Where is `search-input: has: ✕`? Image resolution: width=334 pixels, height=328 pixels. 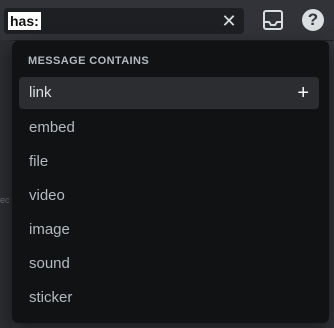 search-input: has: ✕ is located at coordinates (124, 21).